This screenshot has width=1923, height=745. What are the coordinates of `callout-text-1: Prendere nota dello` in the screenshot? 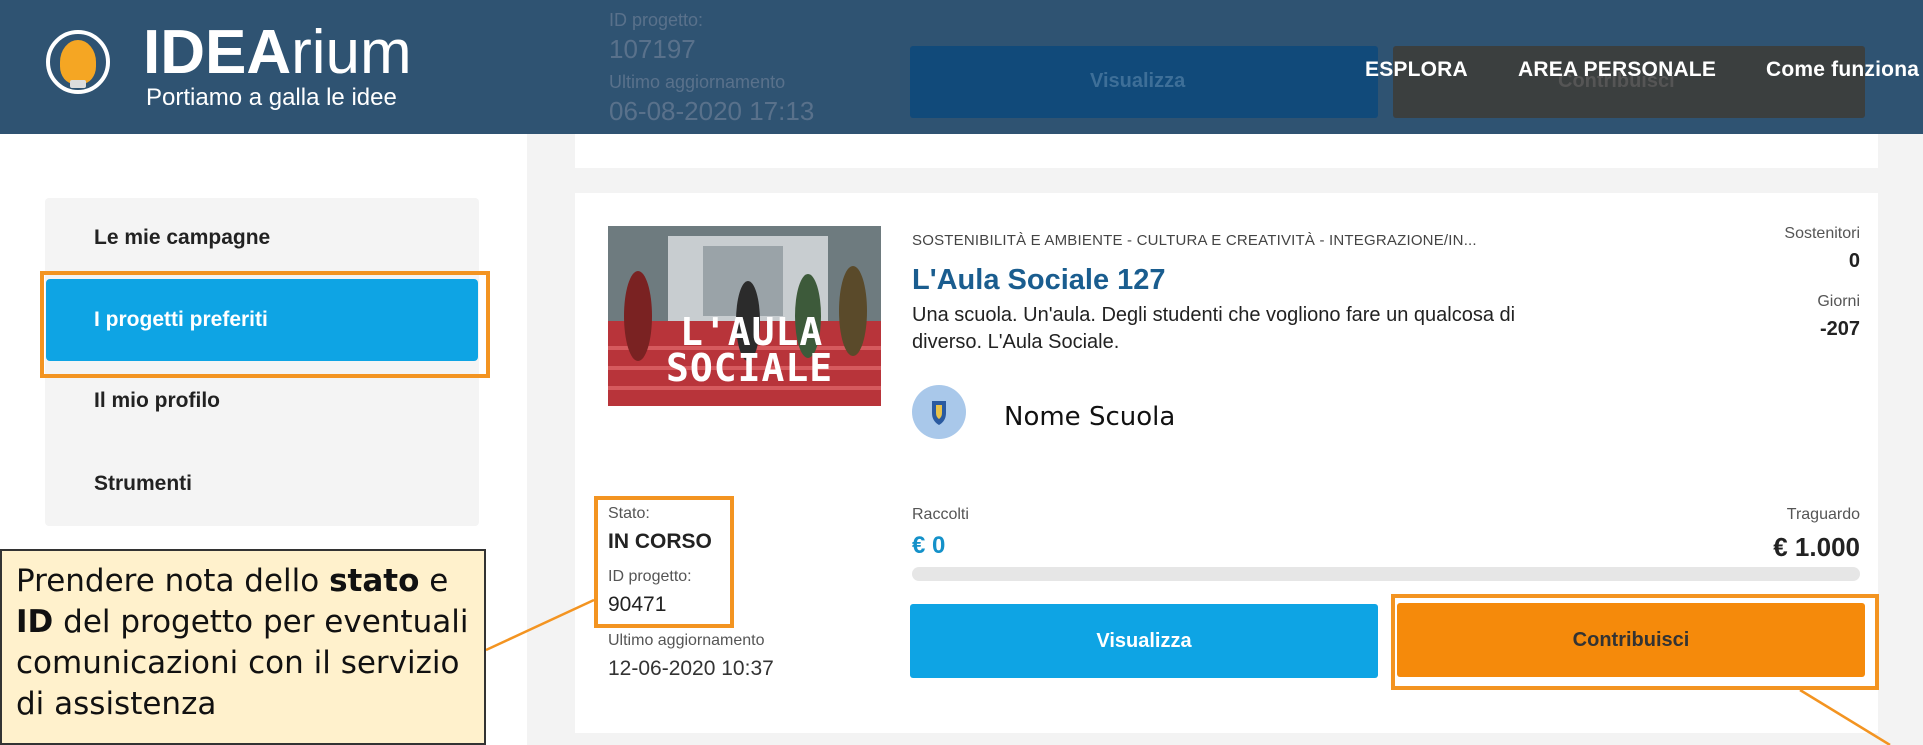 It's located at (173, 581).